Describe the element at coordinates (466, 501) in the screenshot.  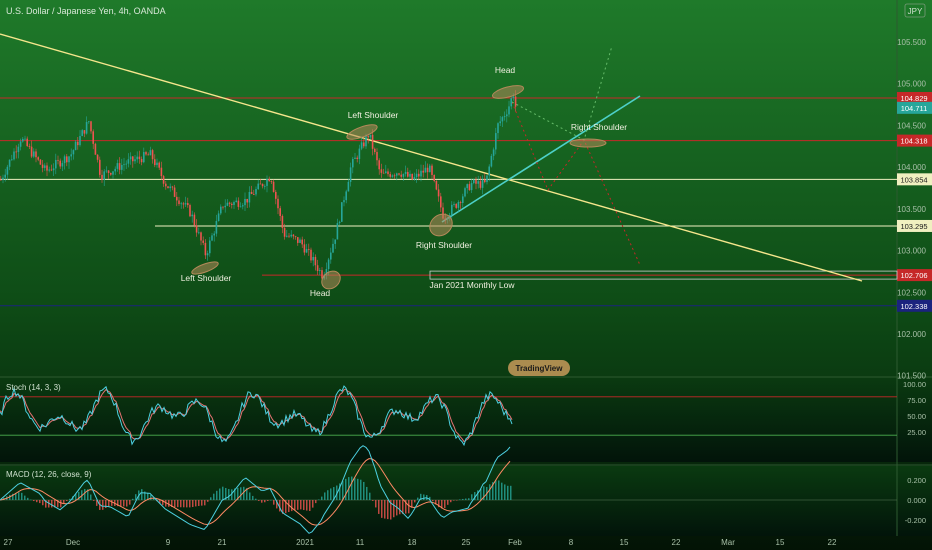
I see `macd-pane` at that location.